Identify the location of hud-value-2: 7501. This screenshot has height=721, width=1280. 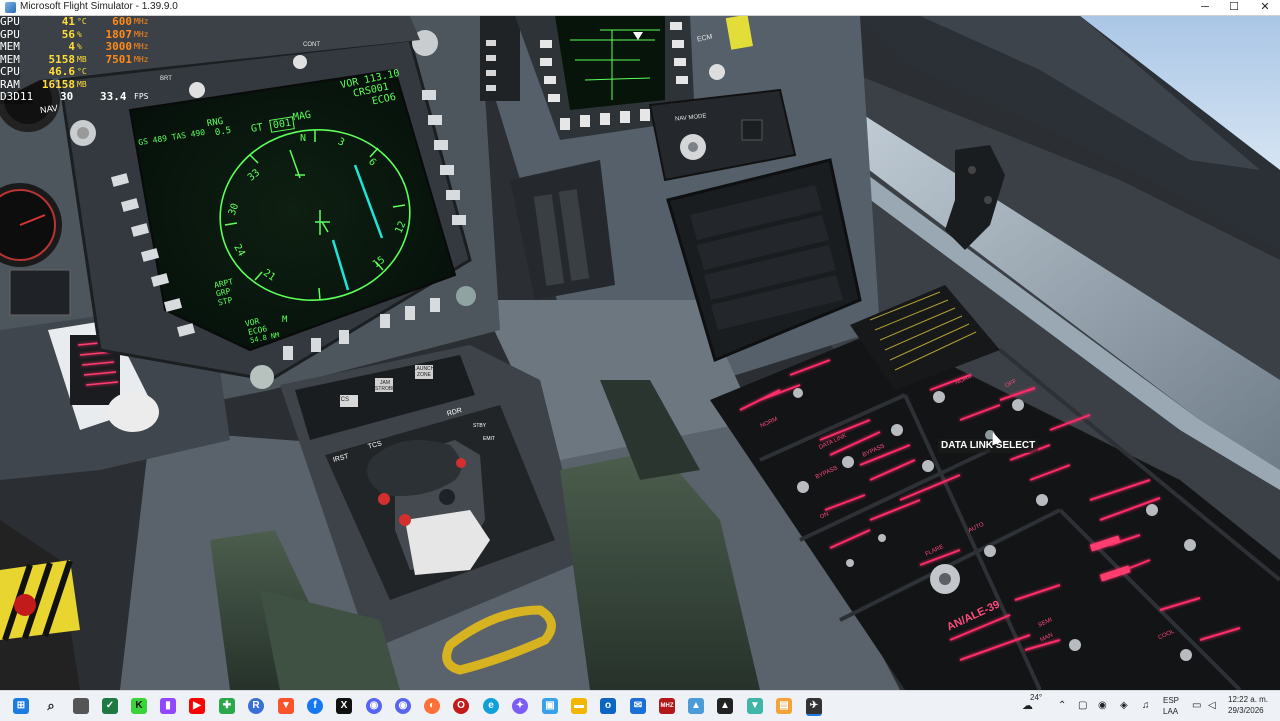
(119, 59).